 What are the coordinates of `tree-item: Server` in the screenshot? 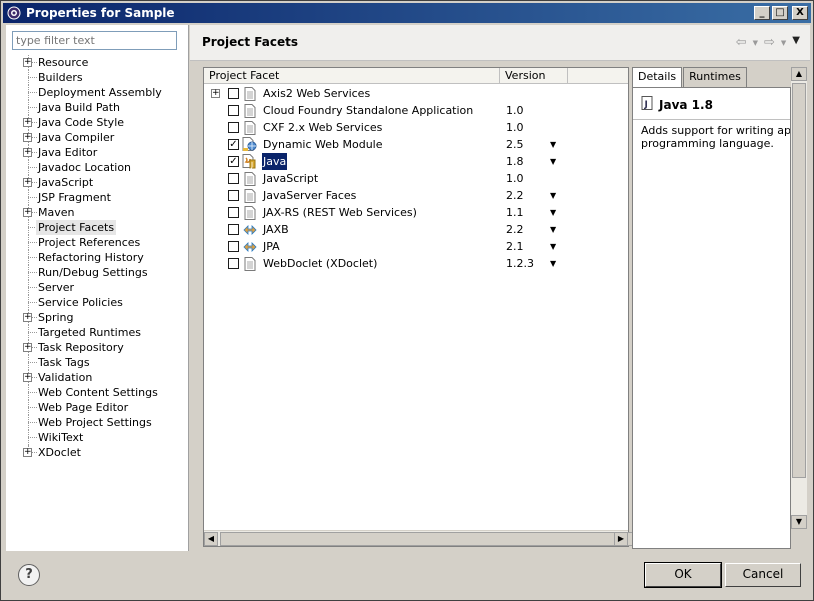 It's located at (97, 287).